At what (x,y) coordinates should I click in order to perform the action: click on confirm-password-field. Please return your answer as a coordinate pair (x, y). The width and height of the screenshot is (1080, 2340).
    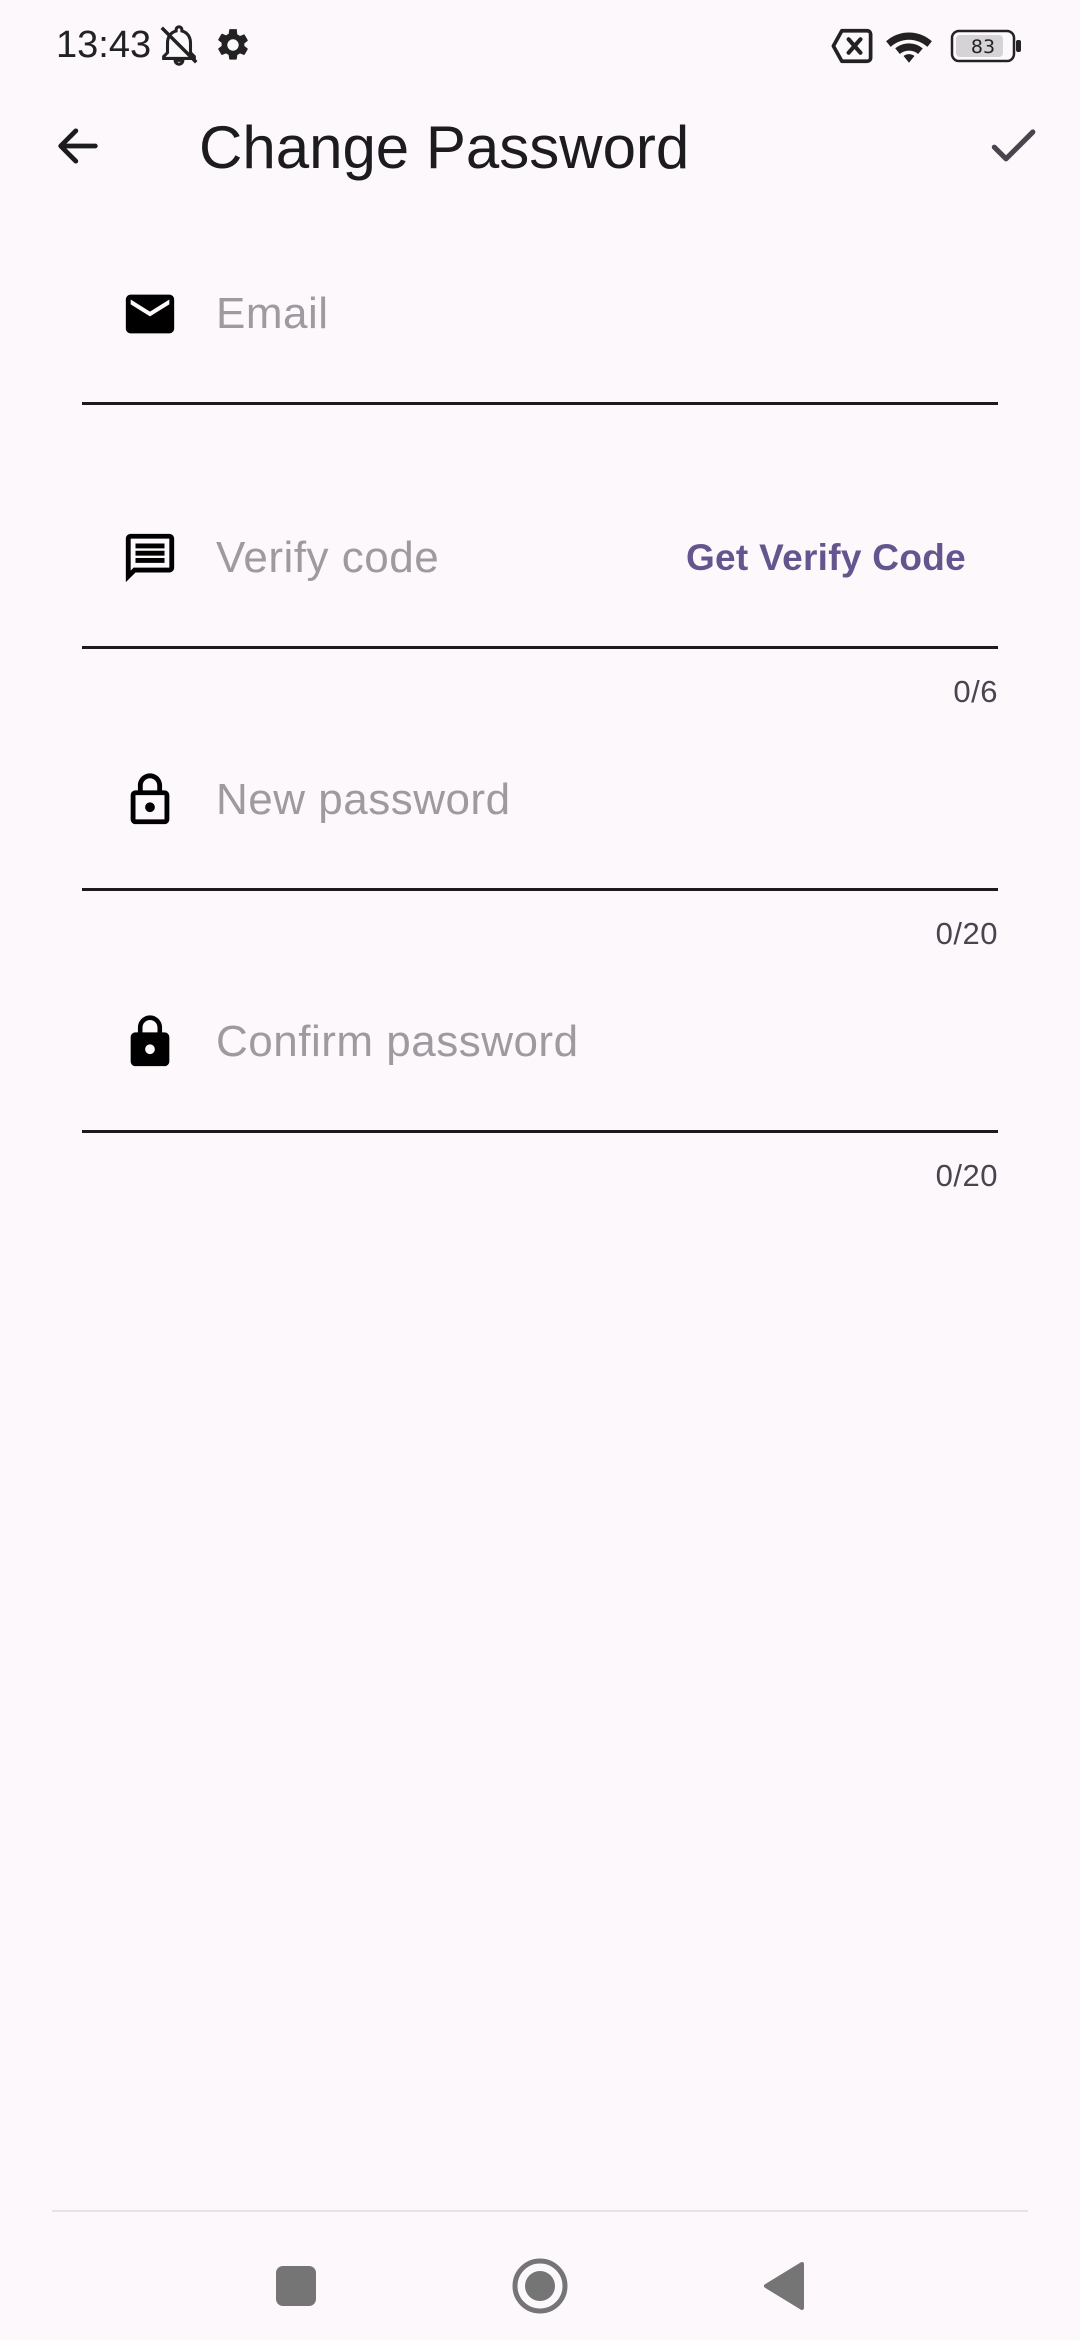
    Looking at the image, I should click on (540, 1071).